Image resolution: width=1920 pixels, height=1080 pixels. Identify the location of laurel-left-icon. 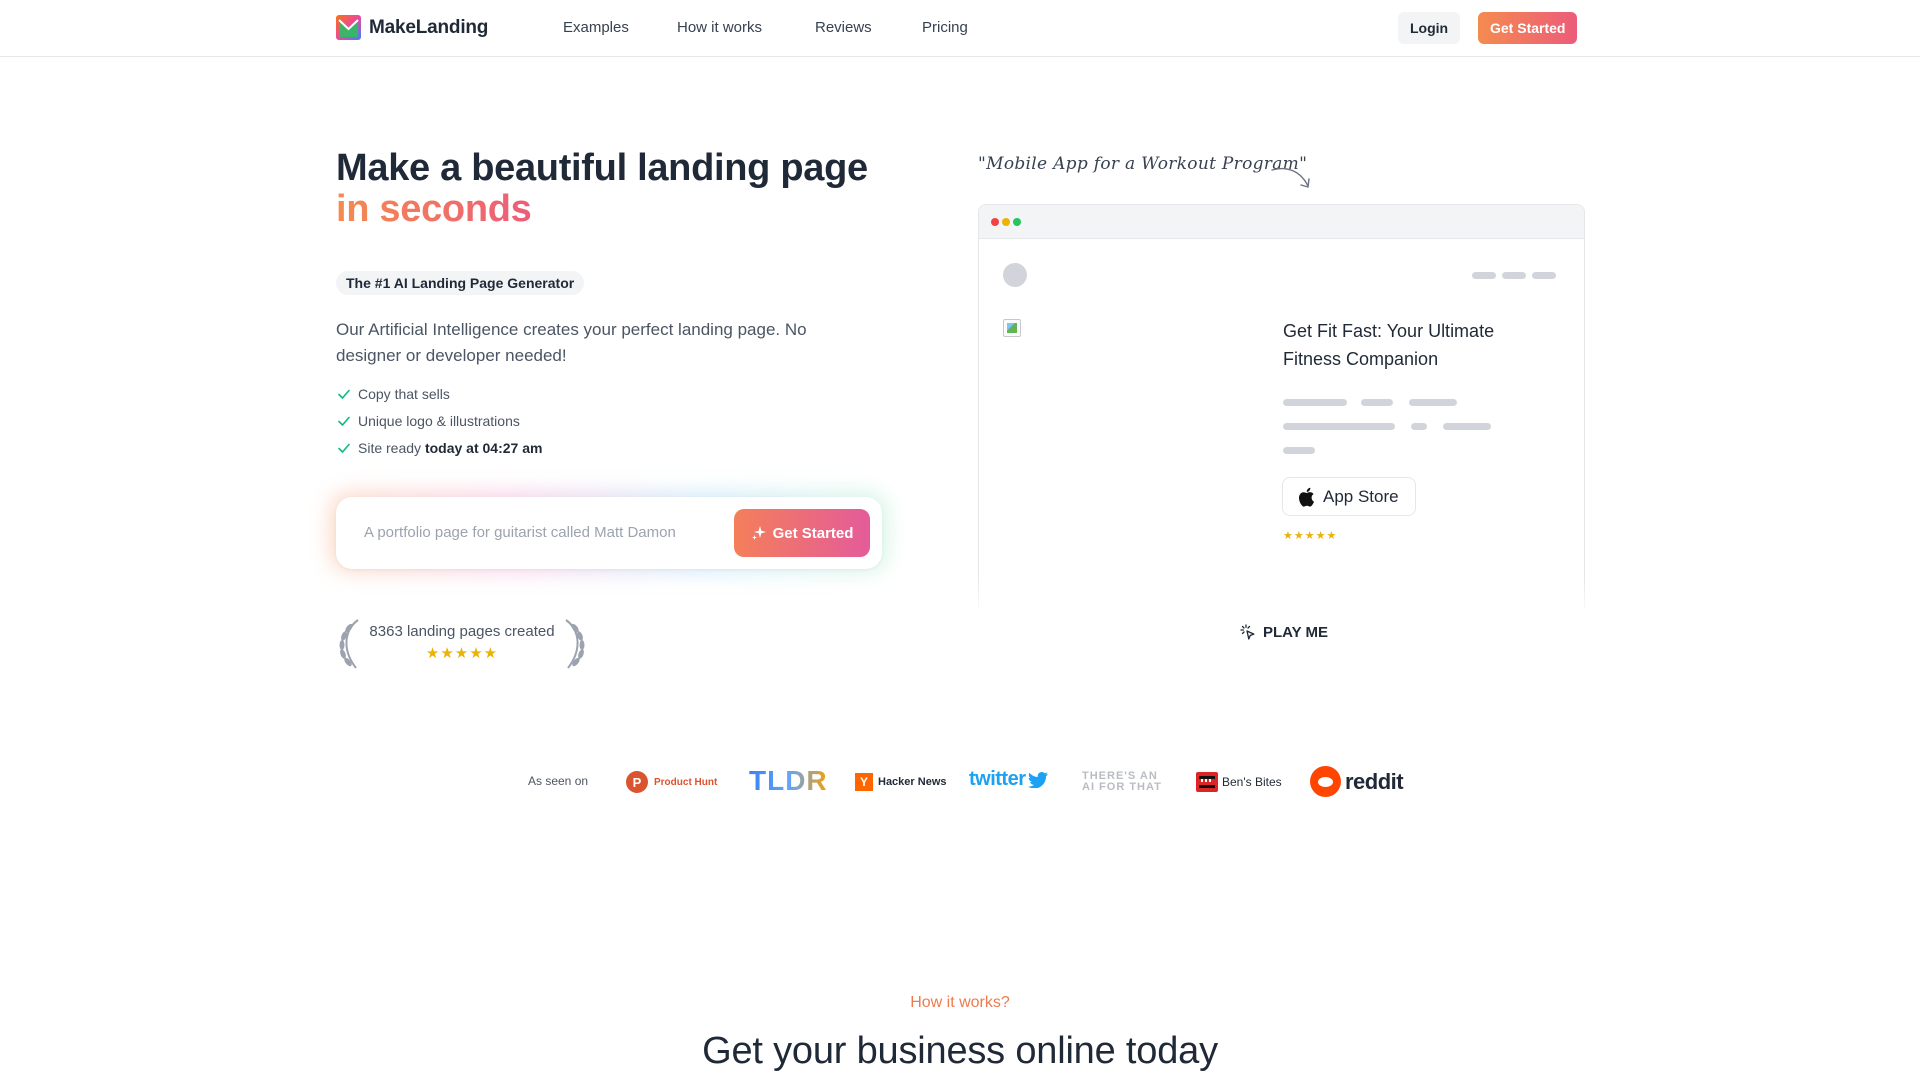
(349, 644).